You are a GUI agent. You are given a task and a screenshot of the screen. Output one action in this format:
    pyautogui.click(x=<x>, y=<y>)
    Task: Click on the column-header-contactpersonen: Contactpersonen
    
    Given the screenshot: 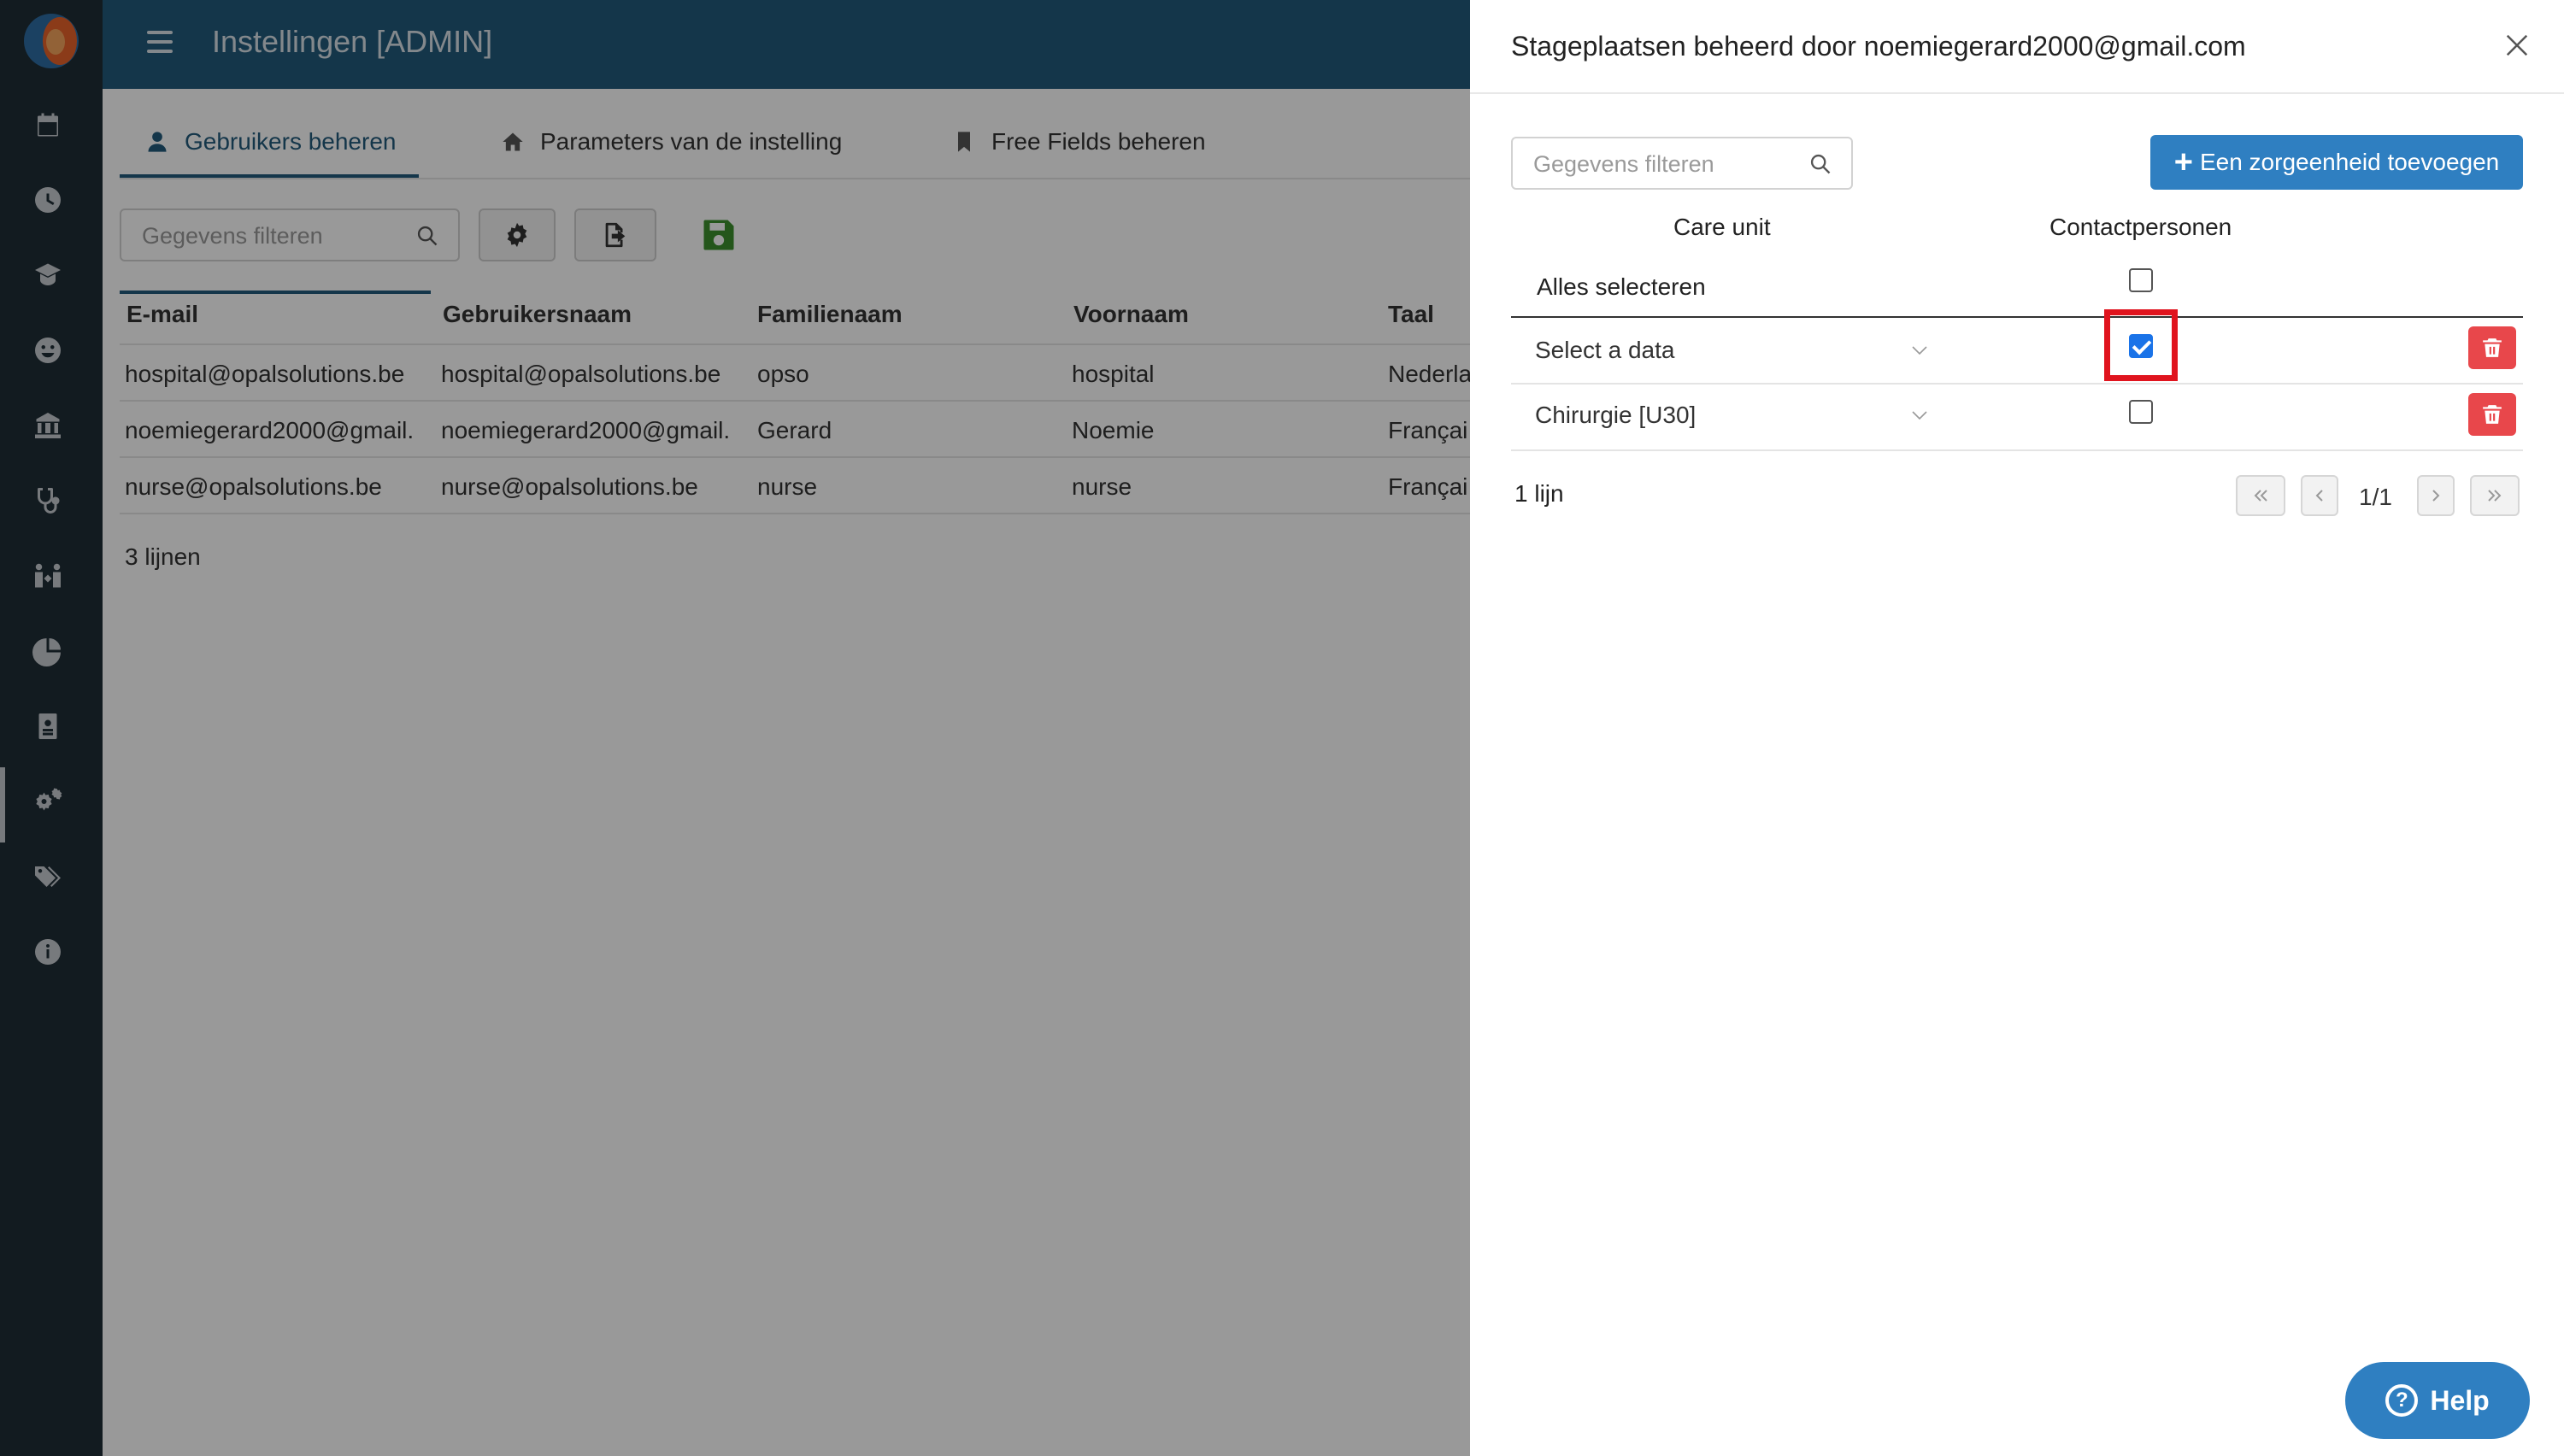 What is the action you would take?
    pyautogui.click(x=2140, y=227)
    